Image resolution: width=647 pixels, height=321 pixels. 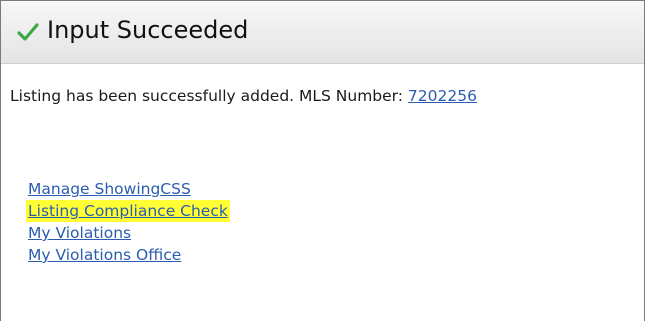 What do you see at coordinates (442, 96) in the screenshot?
I see `mls-number-link: 7202256` at bounding box center [442, 96].